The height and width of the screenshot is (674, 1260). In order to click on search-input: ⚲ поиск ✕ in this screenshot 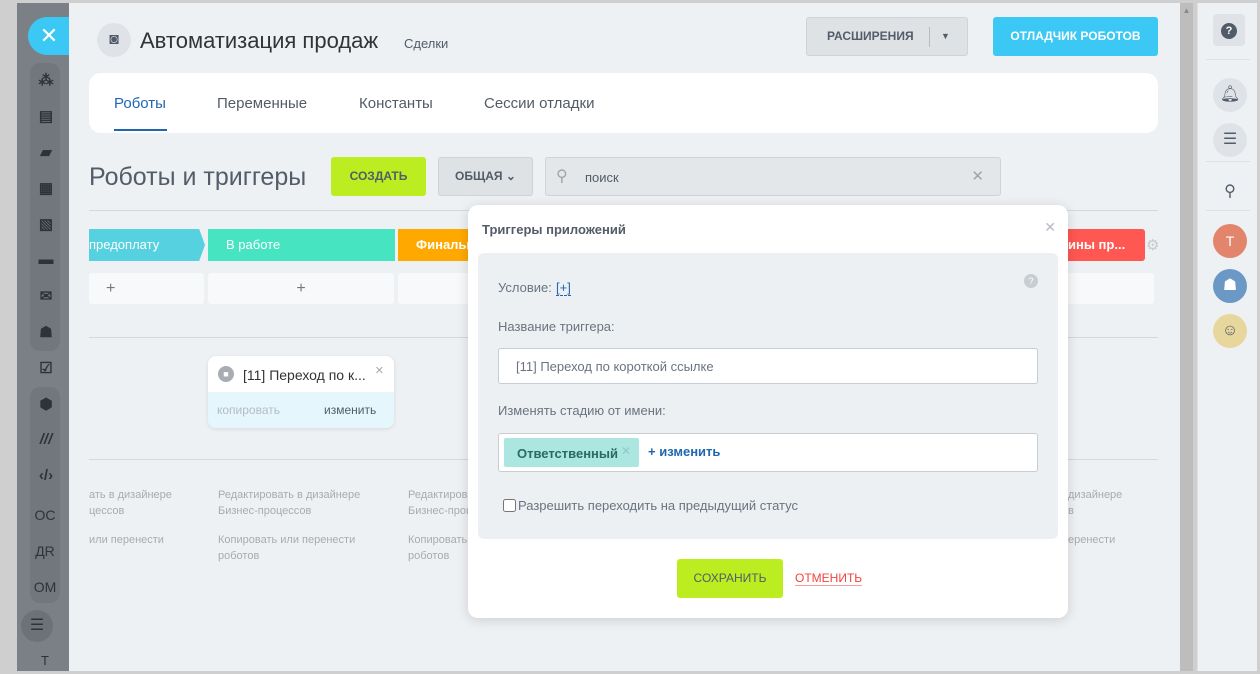, I will do `click(773, 176)`.